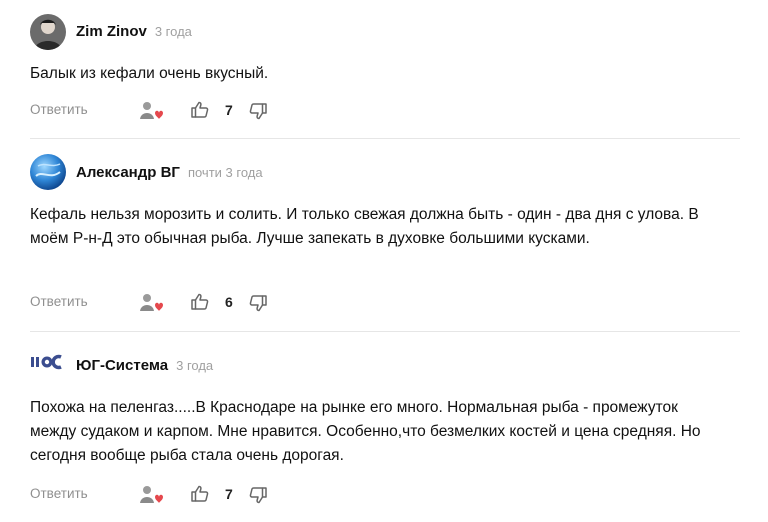 The width and height of the screenshot is (768, 522). I want to click on comment-author: ЮГ-Система 3 года, so click(144, 365).